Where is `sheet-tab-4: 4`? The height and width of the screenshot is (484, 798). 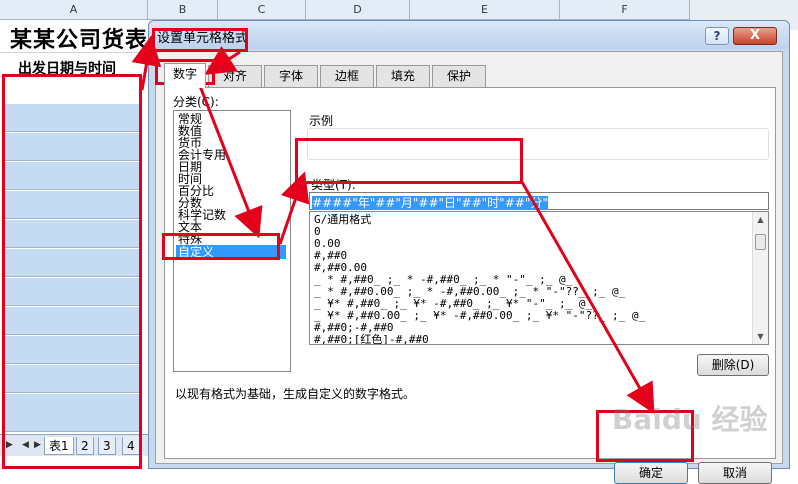 sheet-tab-4: 4 is located at coordinates (131, 446).